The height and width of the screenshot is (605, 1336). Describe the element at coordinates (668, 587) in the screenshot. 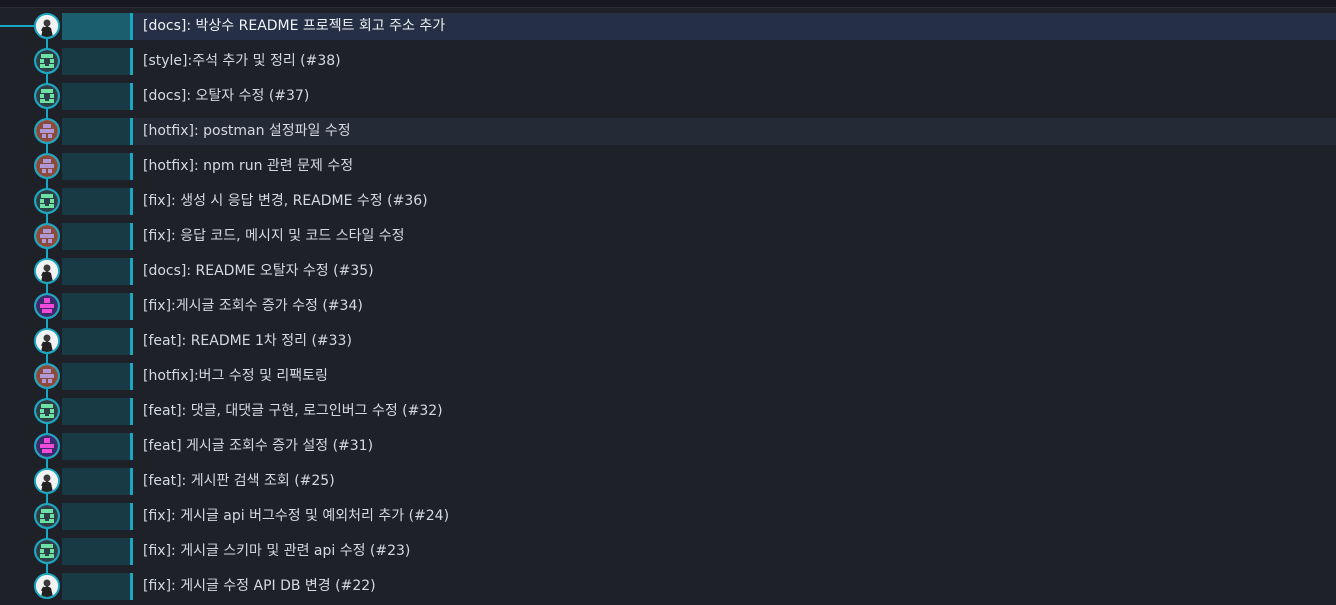

I see `commit-row: [fix]: 게시글 수정 API DB 변경 (#22)` at that location.